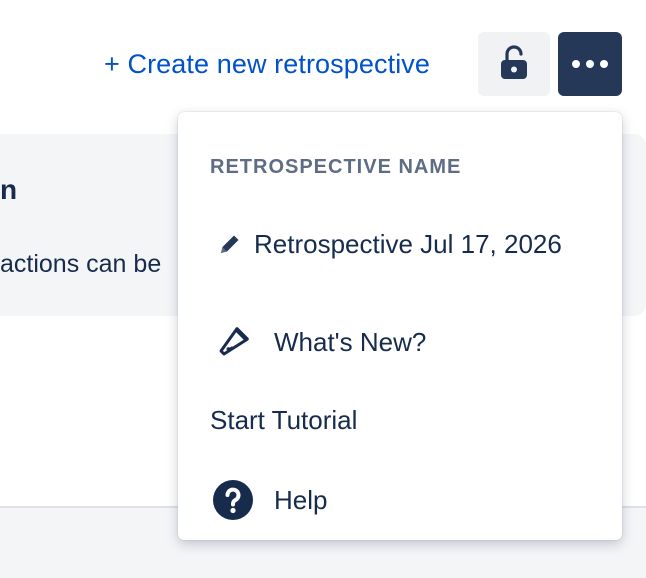 The image size is (646, 578). I want to click on unlocked-padlock-icon, so click(514, 64).